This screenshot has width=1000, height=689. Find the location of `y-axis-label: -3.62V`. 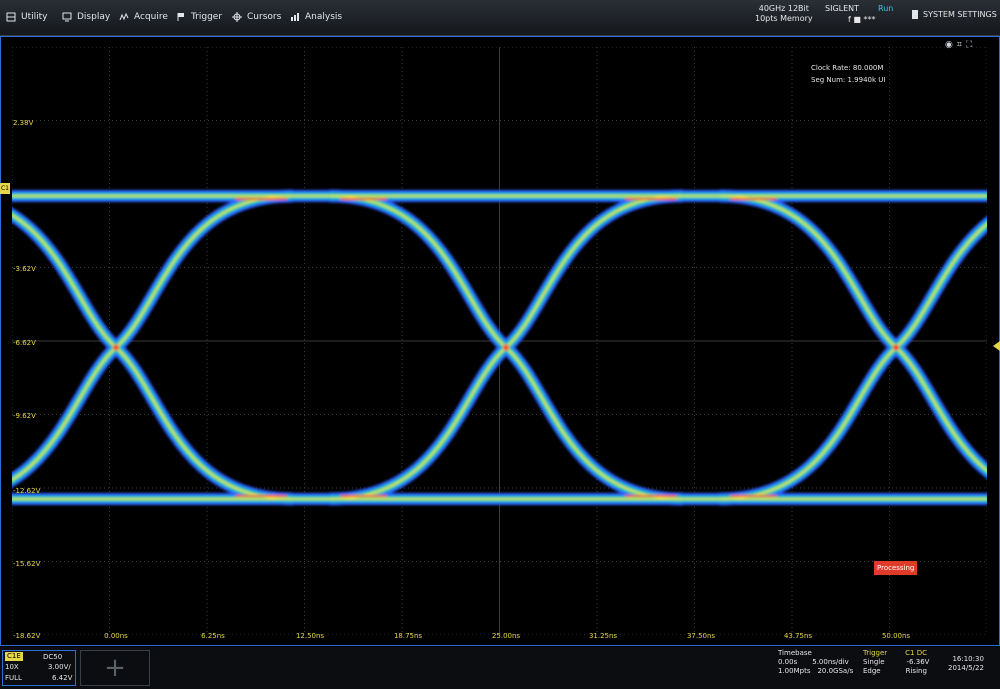

y-axis-label: -3.62V is located at coordinates (24, 269).